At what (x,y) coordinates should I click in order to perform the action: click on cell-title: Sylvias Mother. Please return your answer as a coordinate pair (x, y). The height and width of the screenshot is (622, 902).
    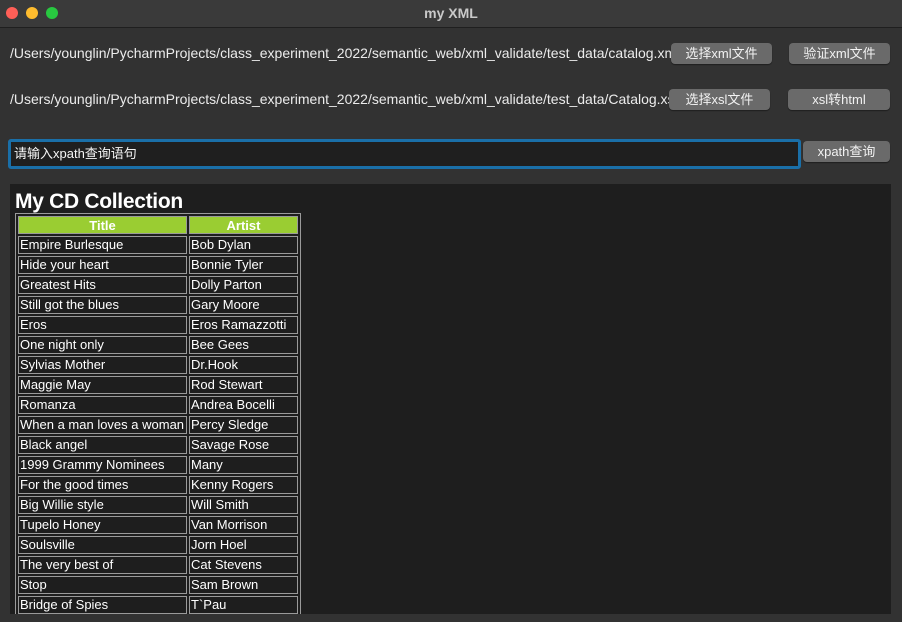
    Looking at the image, I should click on (102, 365).